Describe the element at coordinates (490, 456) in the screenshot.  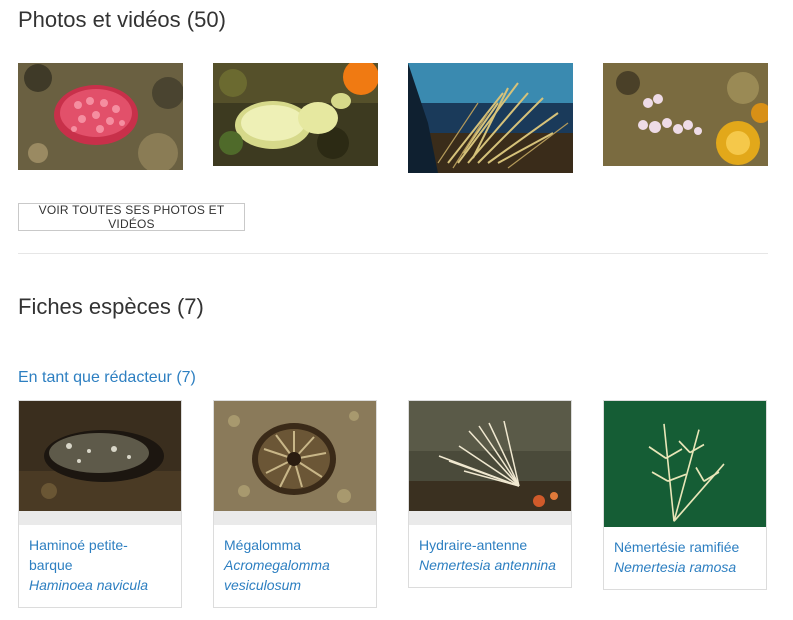
I see `species-image-hydraire-antenne` at that location.